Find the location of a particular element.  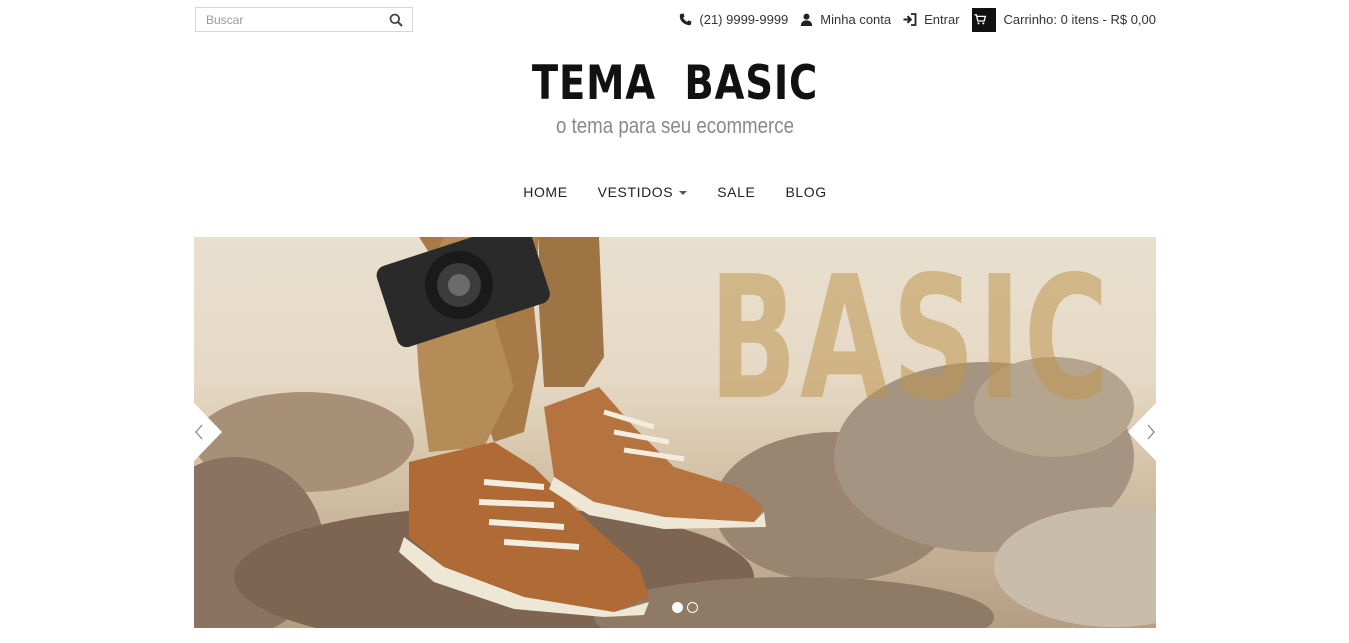

cart-link: Carrinho: 0 itens - R$ 0,00 is located at coordinates (1063, 19).